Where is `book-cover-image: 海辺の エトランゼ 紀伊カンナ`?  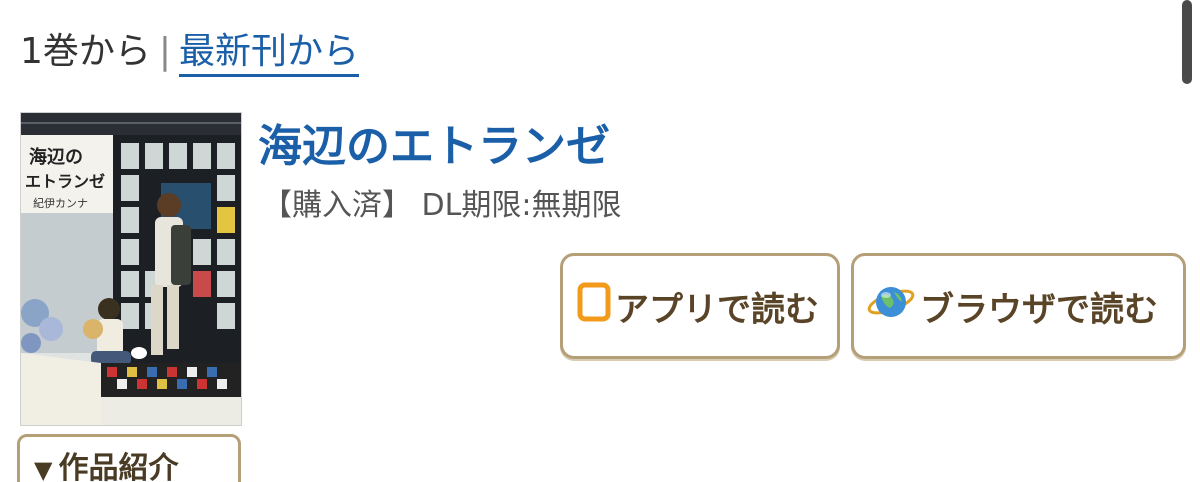
book-cover-image: 海辺の エトランゼ 紀伊カンナ is located at coordinates (131, 269).